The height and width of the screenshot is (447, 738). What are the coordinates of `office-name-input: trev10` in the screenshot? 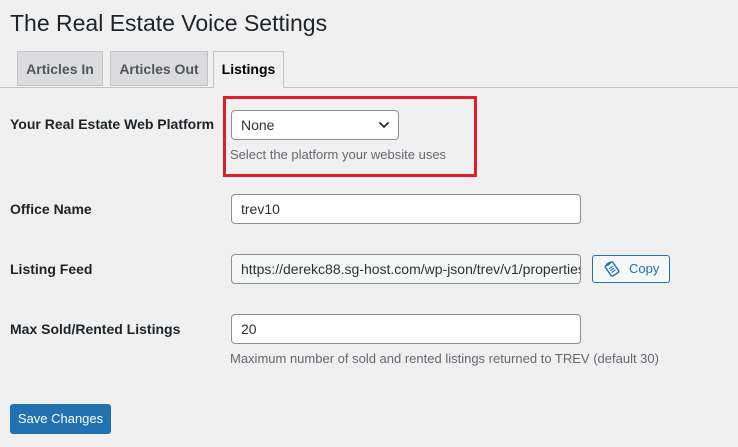 It's located at (406, 209).